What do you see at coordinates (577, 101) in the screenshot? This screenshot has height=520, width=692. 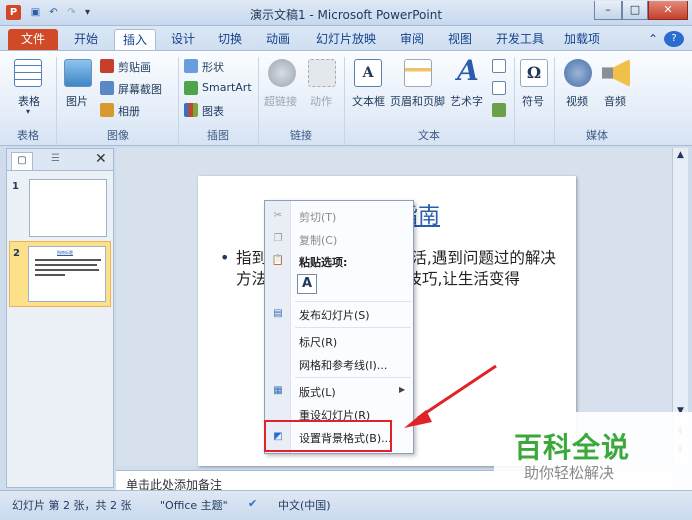 I see `video-button: 视频` at bounding box center [577, 101].